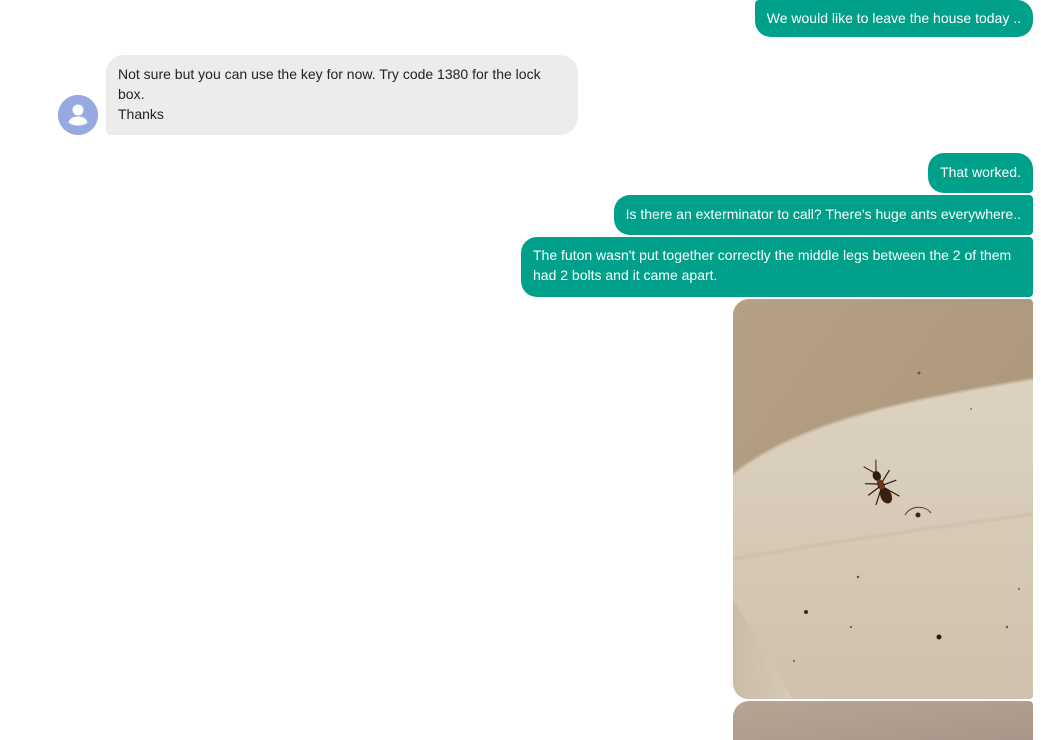 This screenshot has width=1041, height=740. I want to click on contact-avatar, so click(78, 115).